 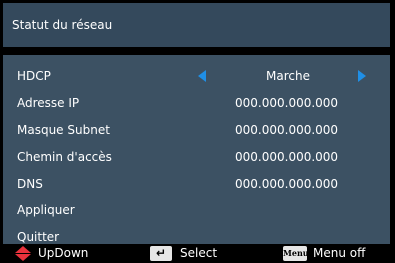 I want to click on apply-row: Appliquer, so click(x=196, y=210).